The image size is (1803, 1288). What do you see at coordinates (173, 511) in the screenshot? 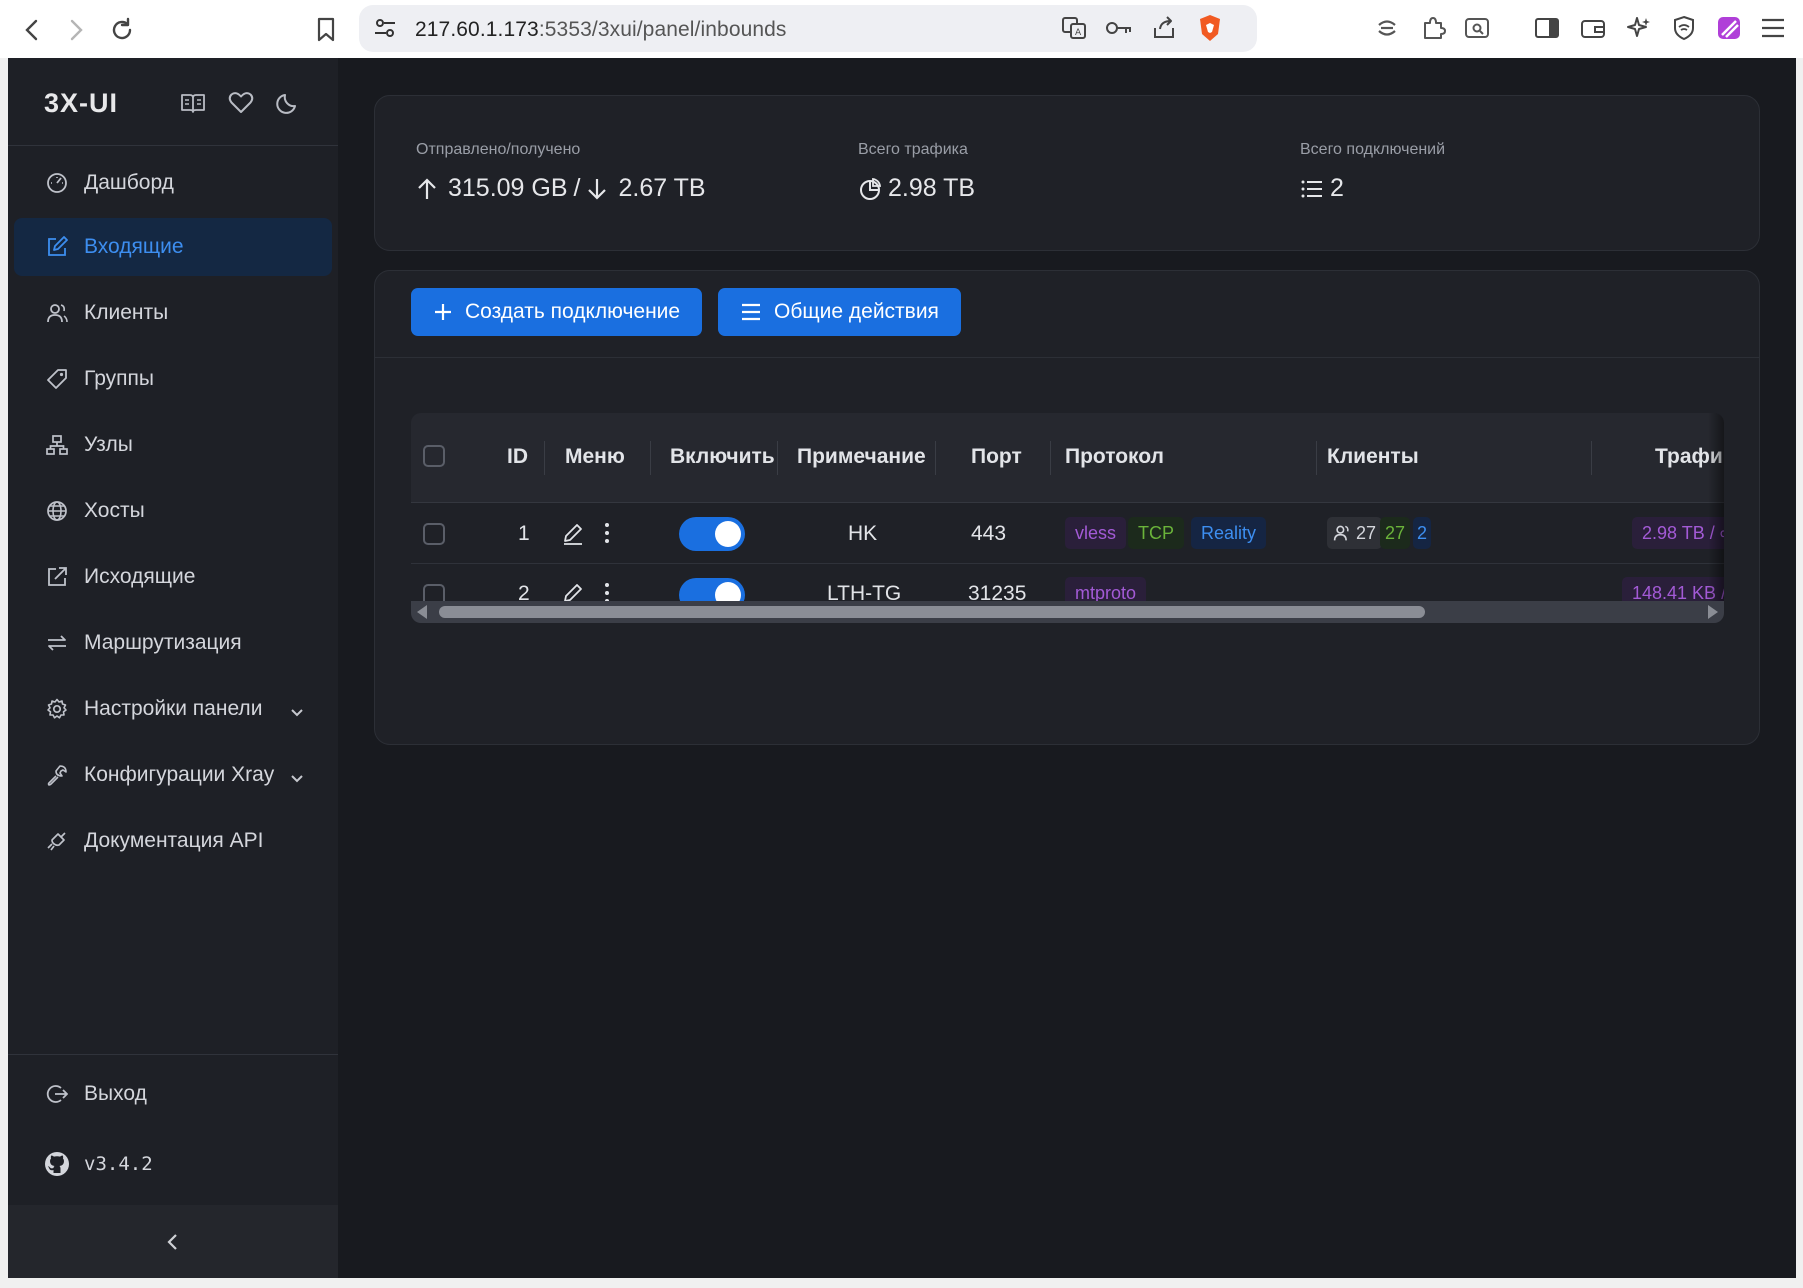
I see `sidebar-item-hosts: Хосты` at bounding box center [173, 511].